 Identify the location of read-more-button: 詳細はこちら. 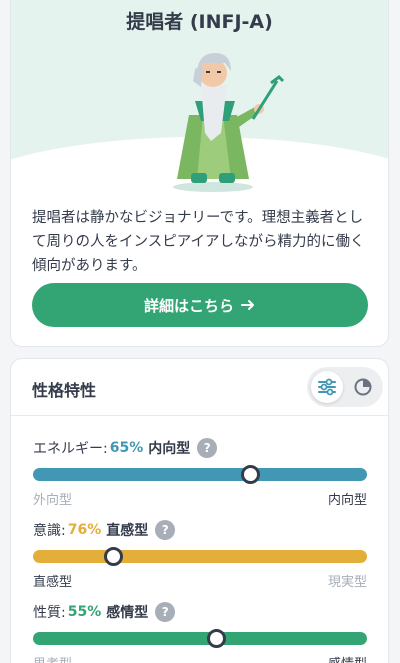
(200, 305).